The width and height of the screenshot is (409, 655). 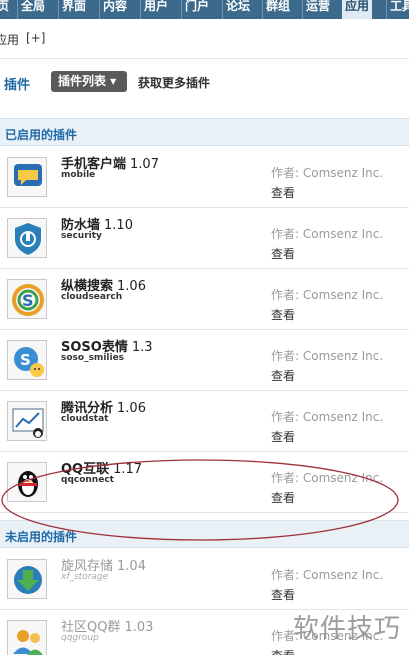 I want to click on plugin-row: QQ互联 1.17 qqconnect 作者: Comsenz Inc. 查看, so click(x=204, y=482).